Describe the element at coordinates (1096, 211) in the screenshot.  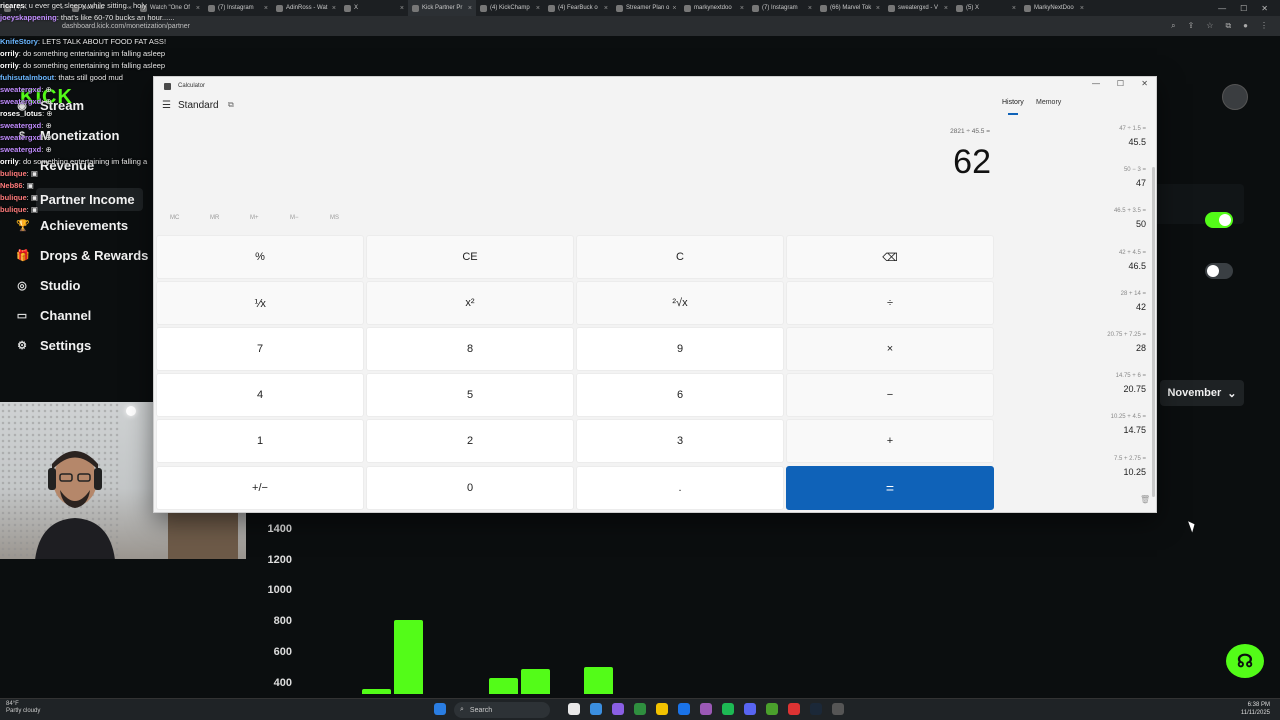
I see `history-expression: 46.5 + 3.5 =` at that location.